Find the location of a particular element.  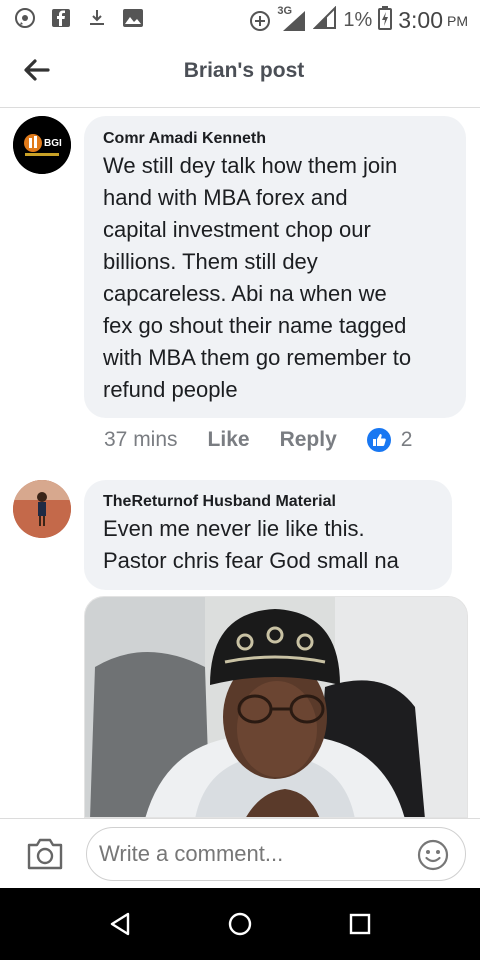

thumbs-up-icon is located at coordinates (378, 440).